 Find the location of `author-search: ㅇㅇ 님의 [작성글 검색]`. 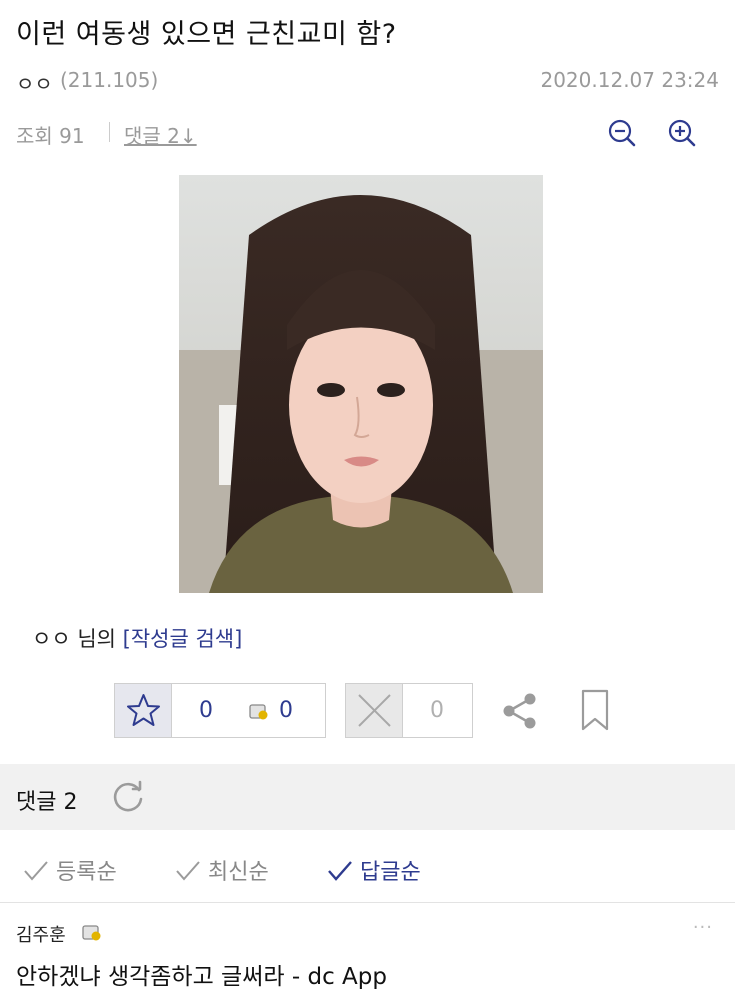

author-search: ㅇㅇ 님의 [작성글 검색] is located at coordinates (137, 638).